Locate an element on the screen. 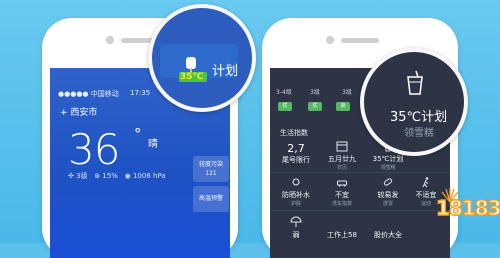  license-limit-cell: 2,7 尾号限行 is located at coordinates (296, 153).